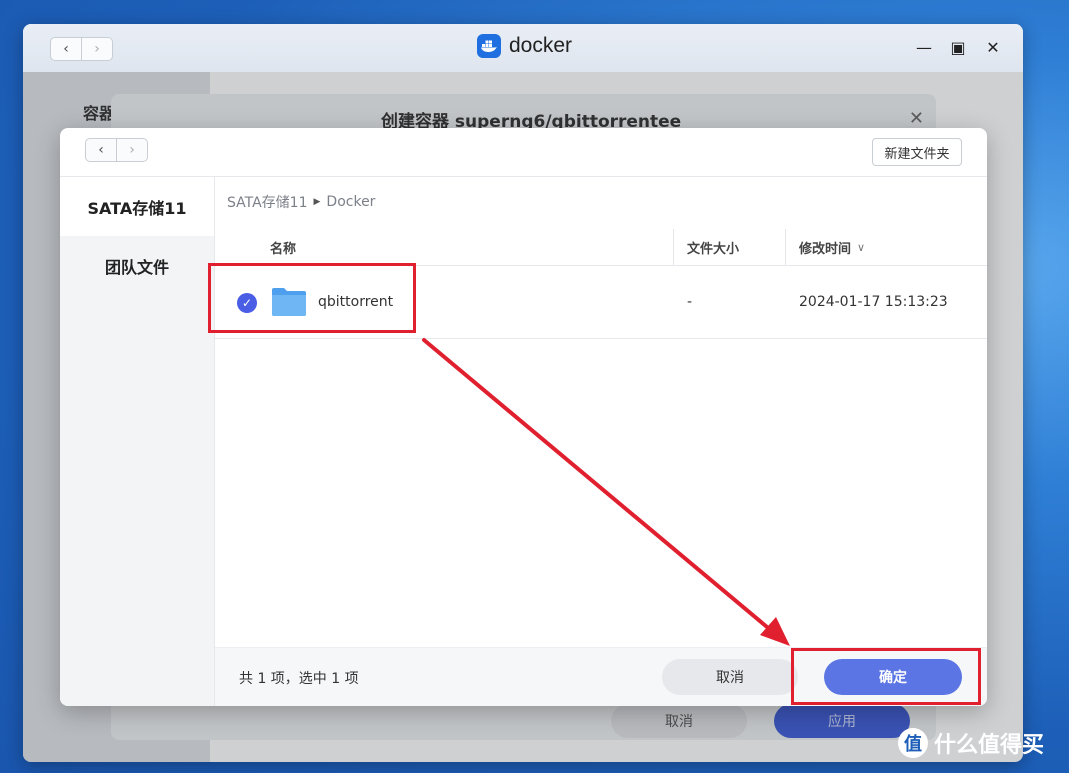 This screenshot has height=773, width=1069. What do you see at coordinates (137, 206) in the screenshot?
I see `sidebar-item-sata: SATA存储11` at bounding box center [137, 206].